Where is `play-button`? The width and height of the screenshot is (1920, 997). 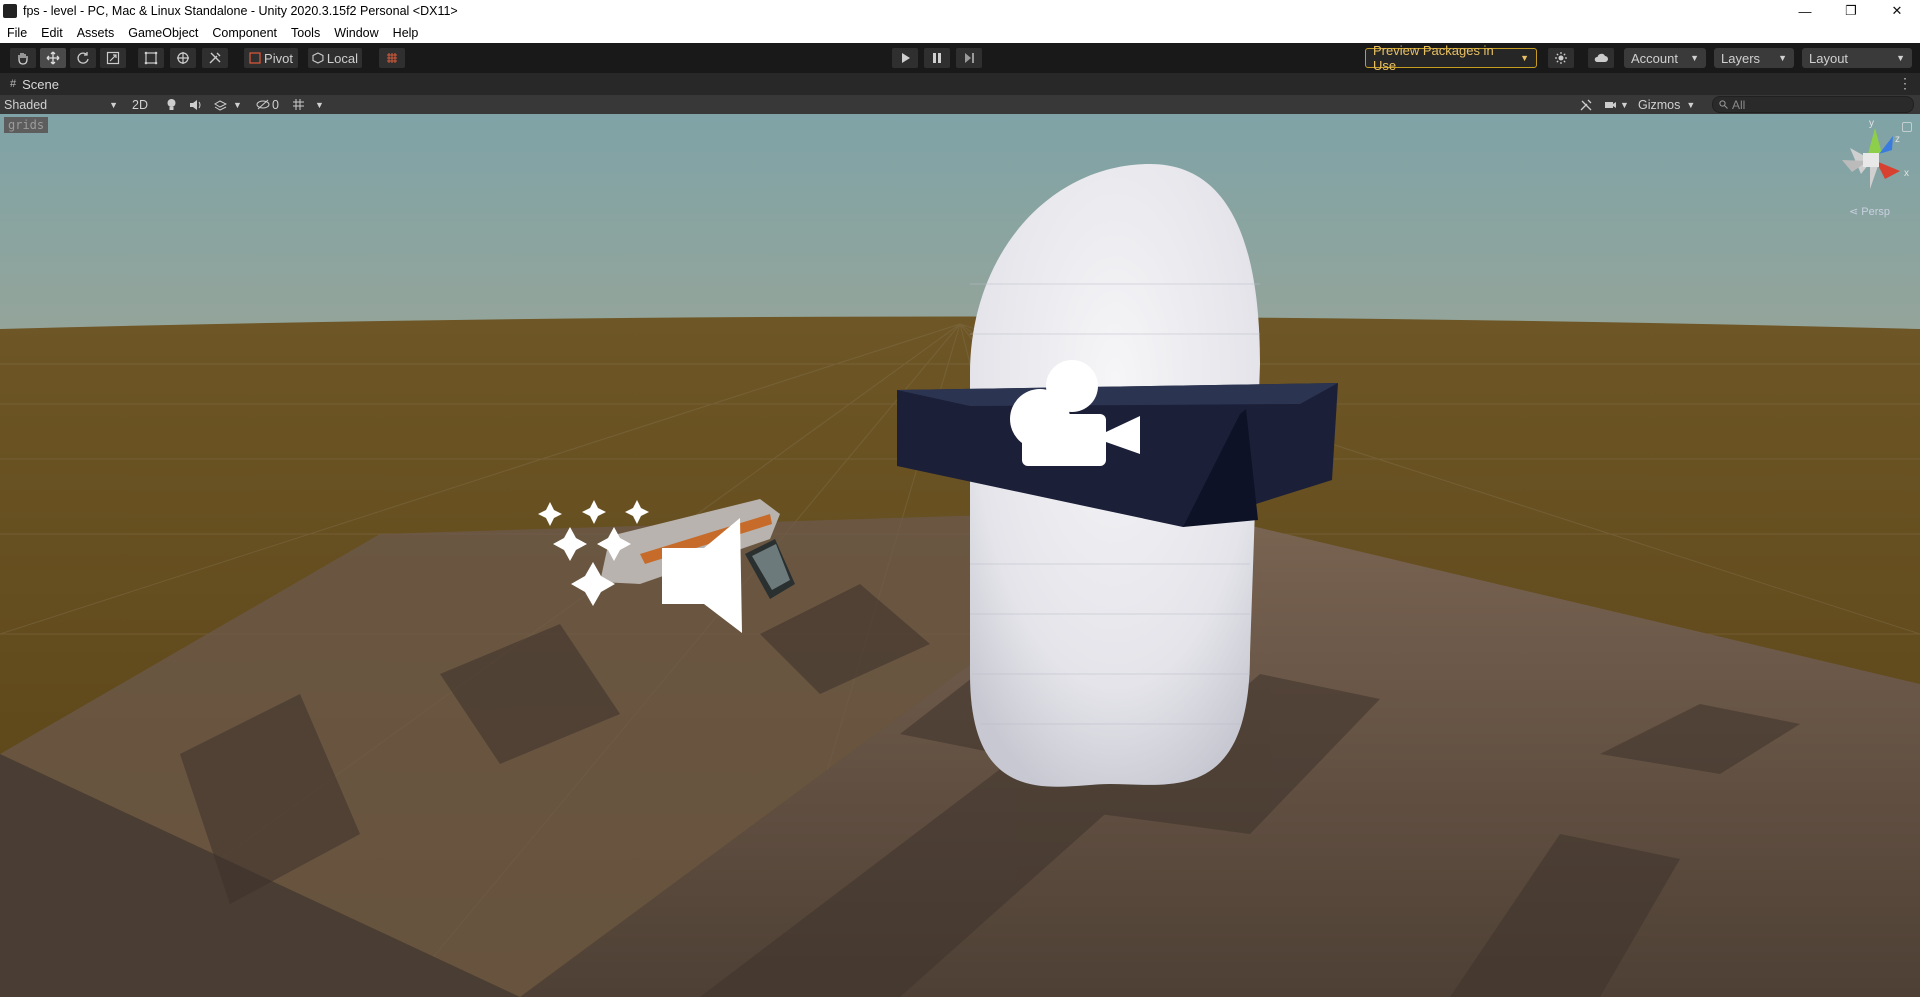
play-button is located at coordinates (905, 58).